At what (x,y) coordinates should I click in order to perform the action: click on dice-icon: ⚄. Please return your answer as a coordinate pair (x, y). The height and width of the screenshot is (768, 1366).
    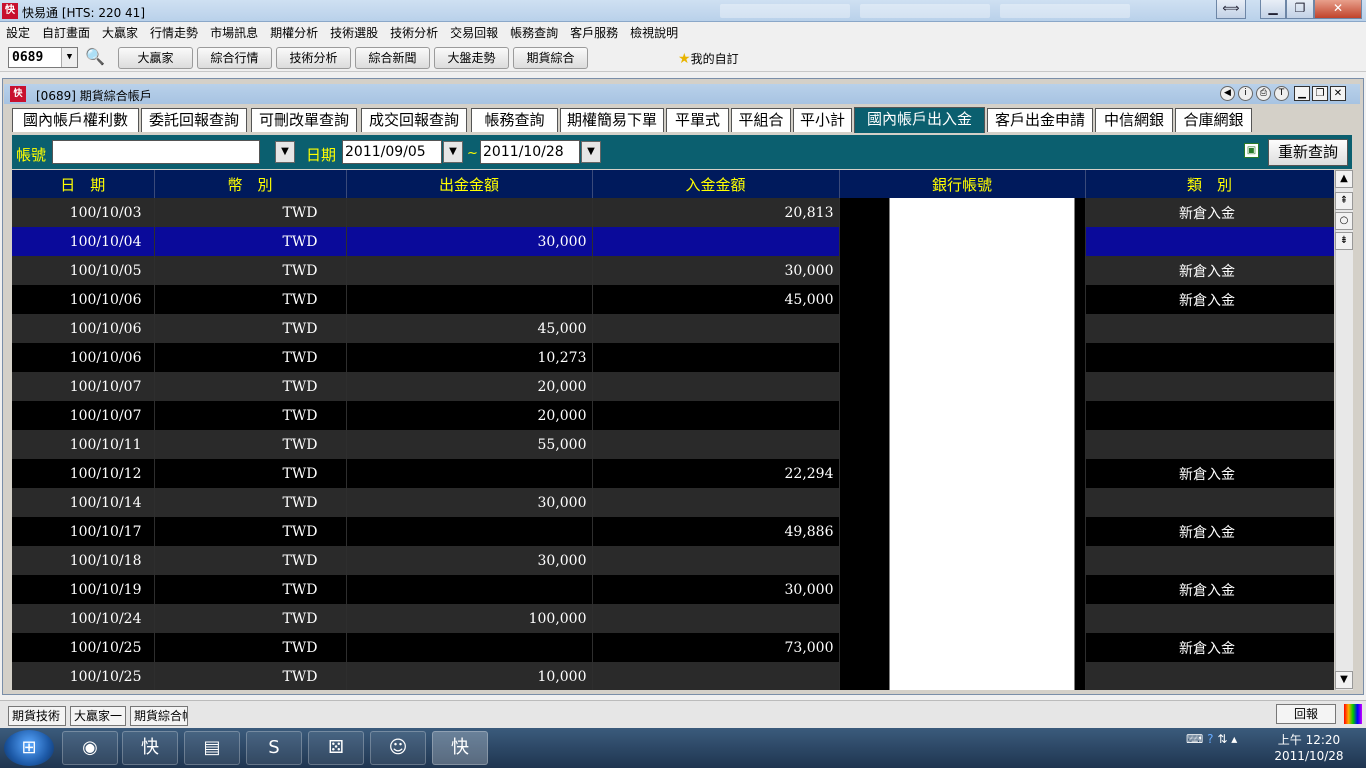
    Looking at the image, I should click on (336, 748).